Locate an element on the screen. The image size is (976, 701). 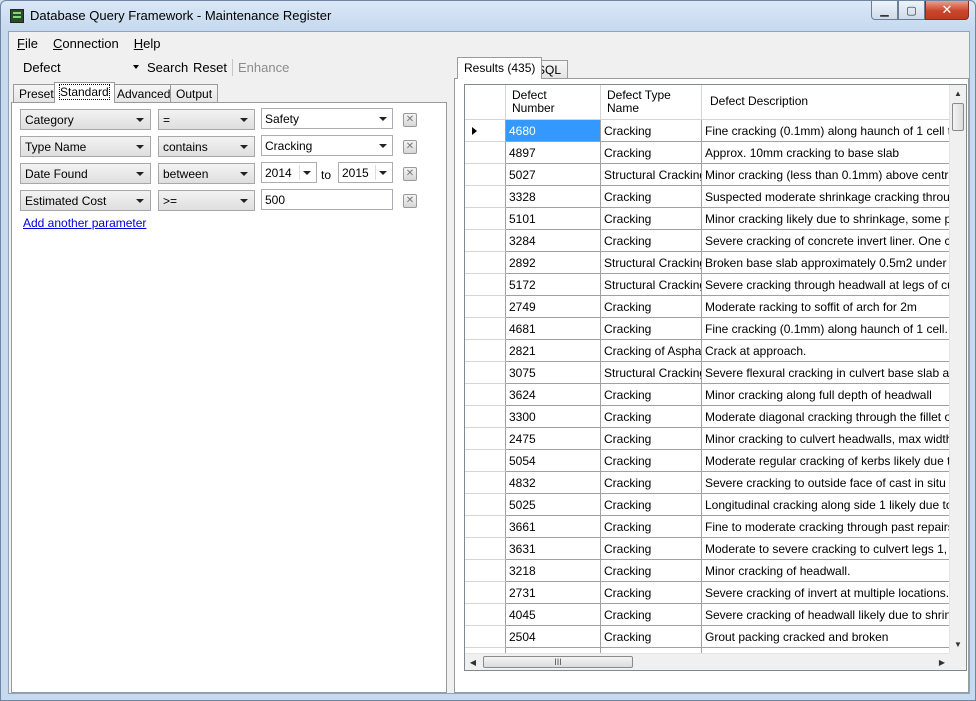
param-value-input: 500 is located at coordinates (327, 199).